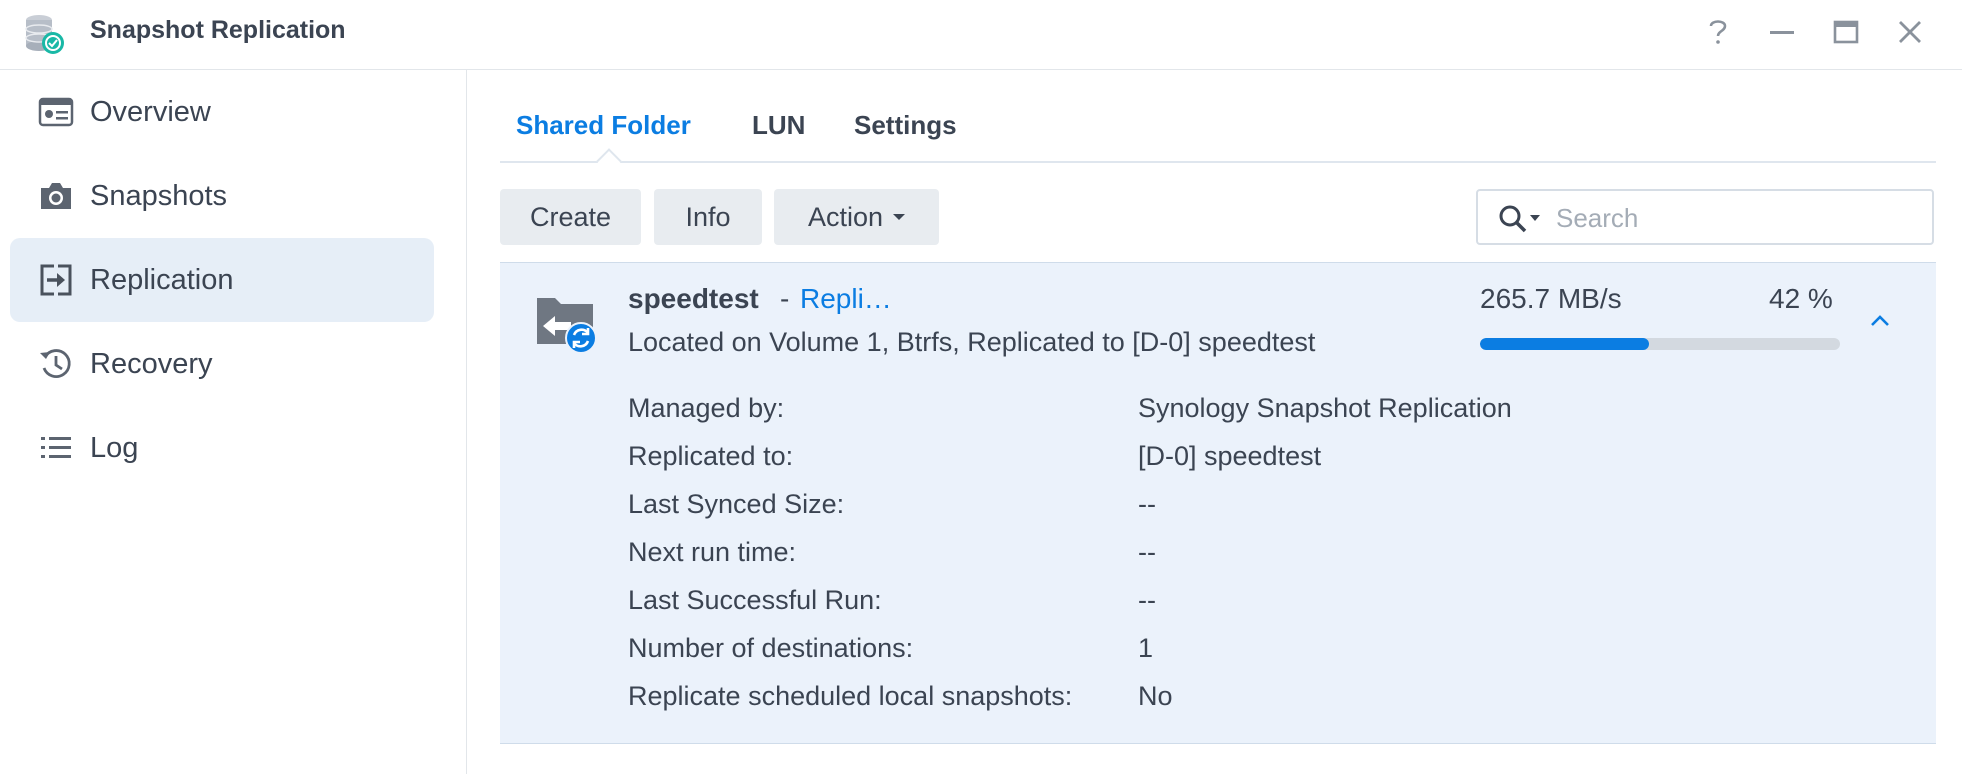 This screenshot has height=774, width=1962. Describe the element at coordinates (711, 456) in the screenshot. I see `detail-label-replicated-to: Replicated to:` at that location.